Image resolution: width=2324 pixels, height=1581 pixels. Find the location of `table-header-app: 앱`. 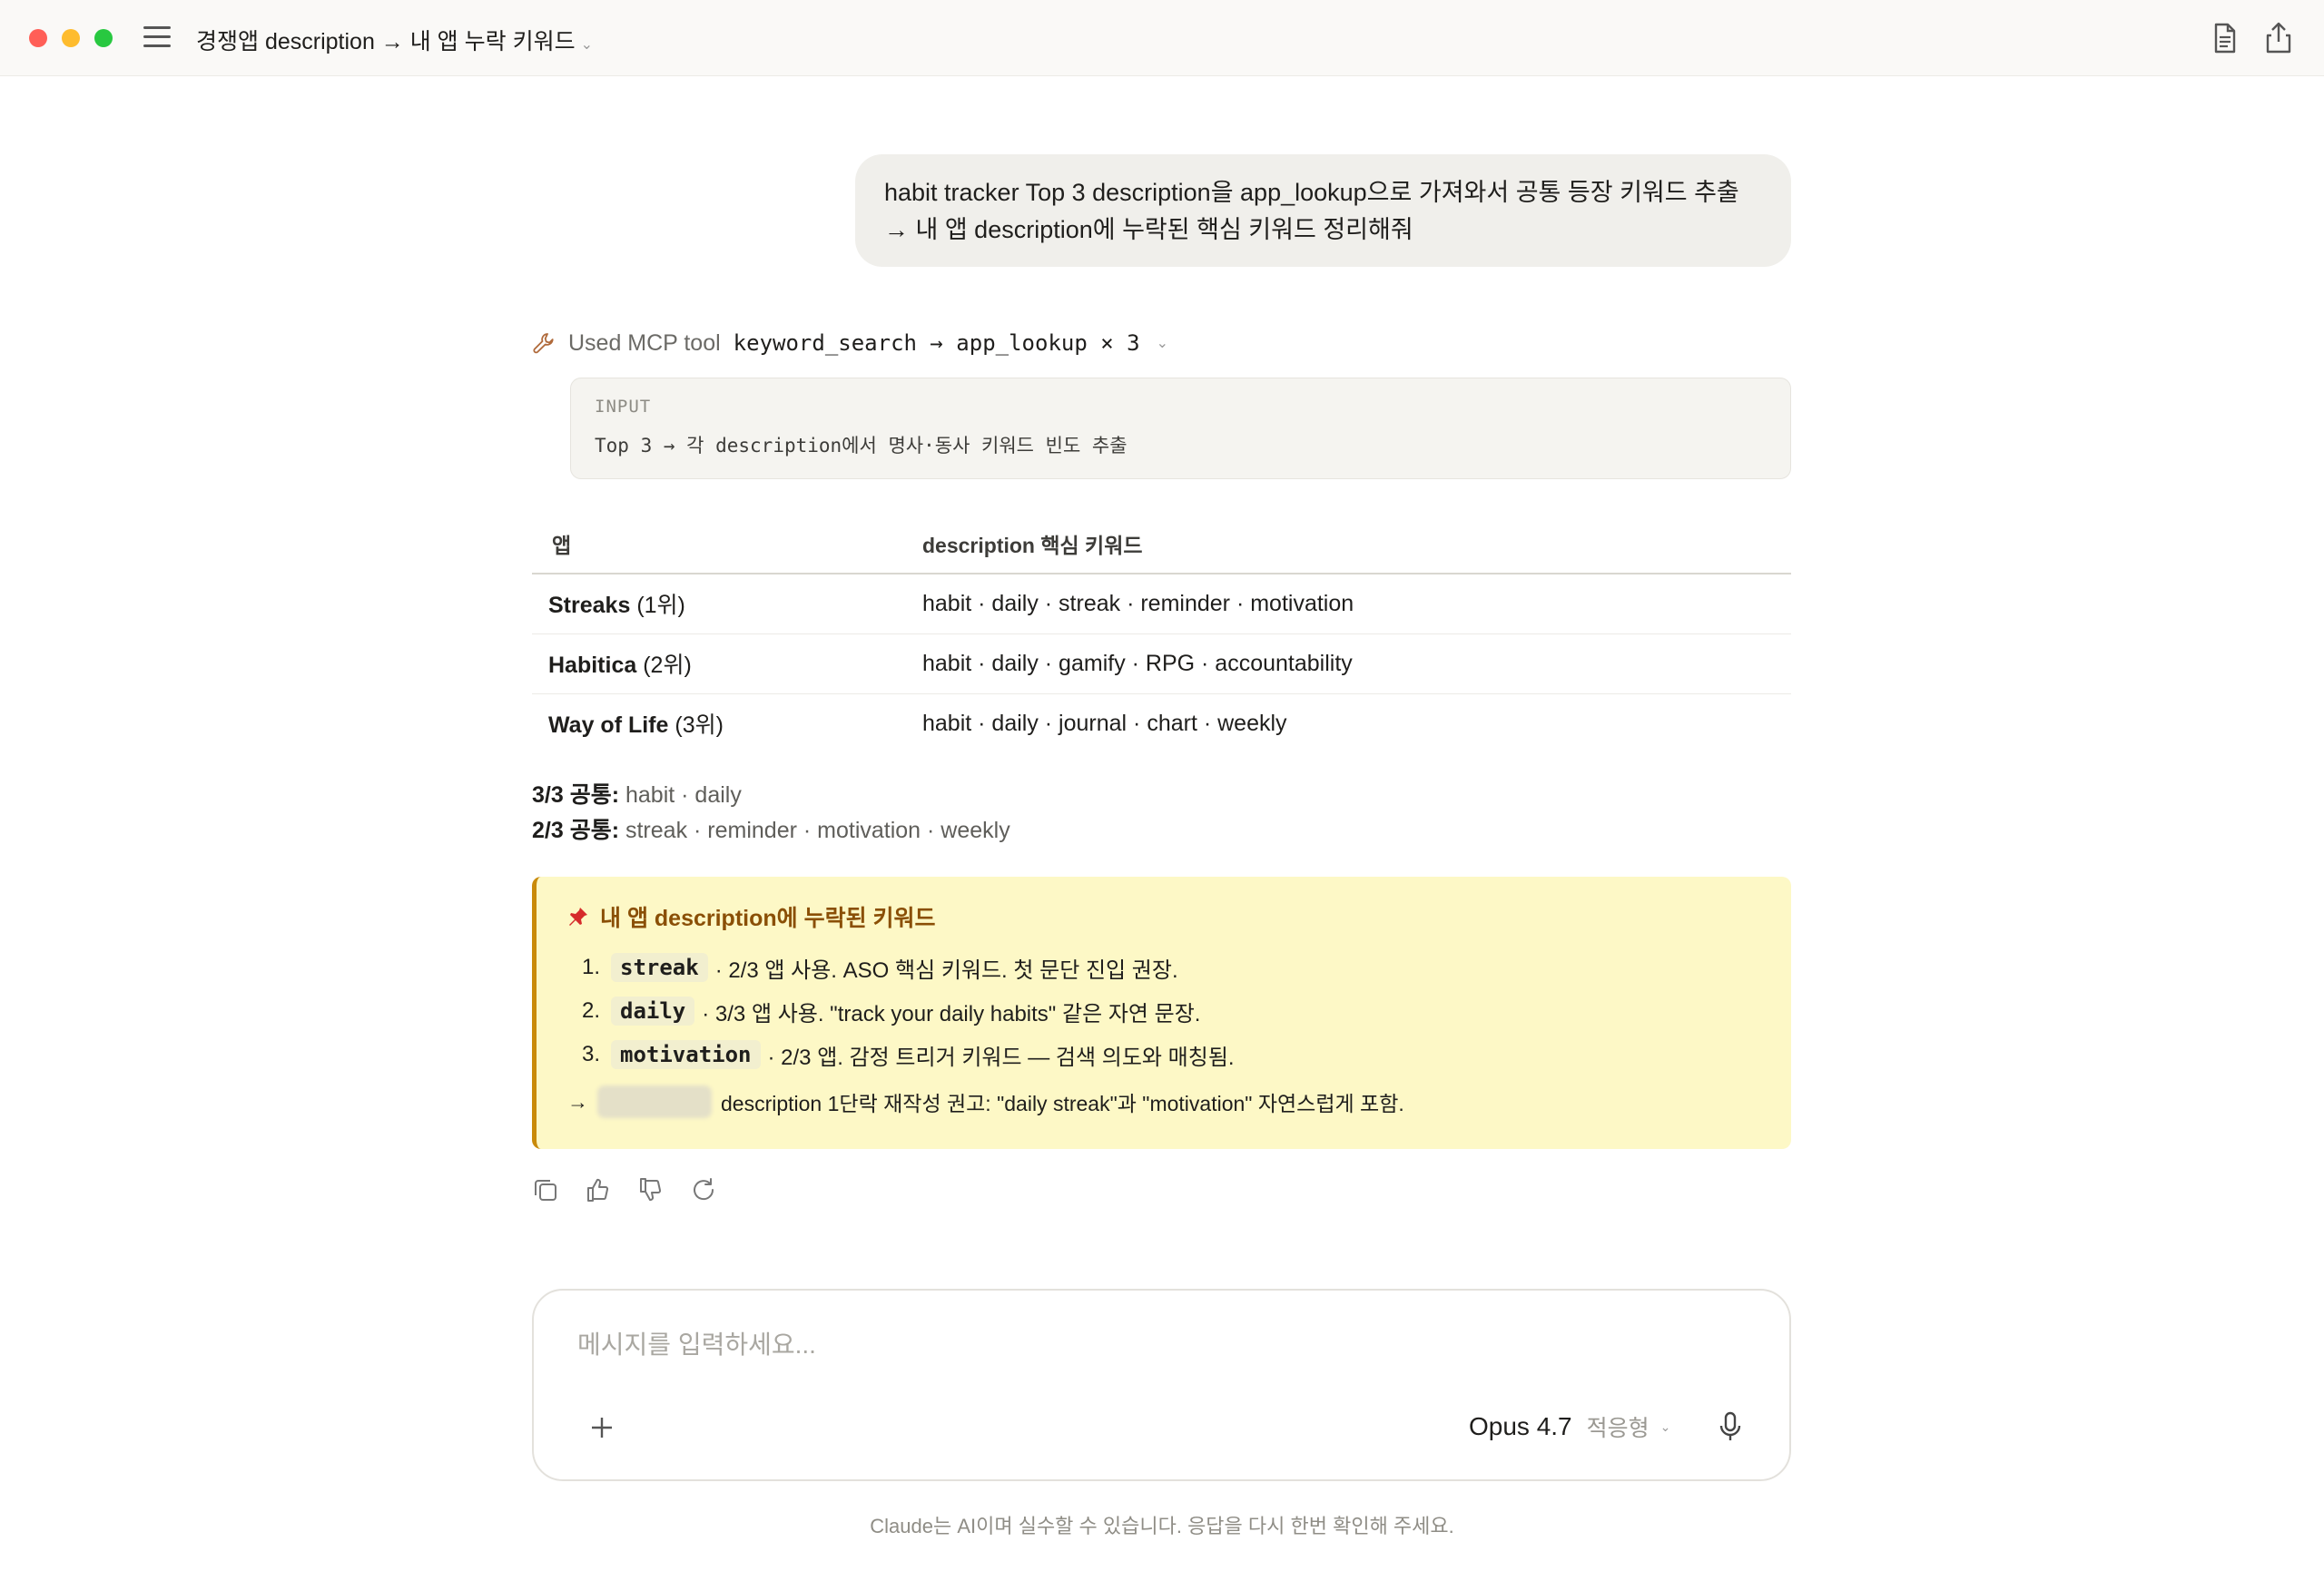

table-header-app: 앱 is located at coordinates (727, 544).